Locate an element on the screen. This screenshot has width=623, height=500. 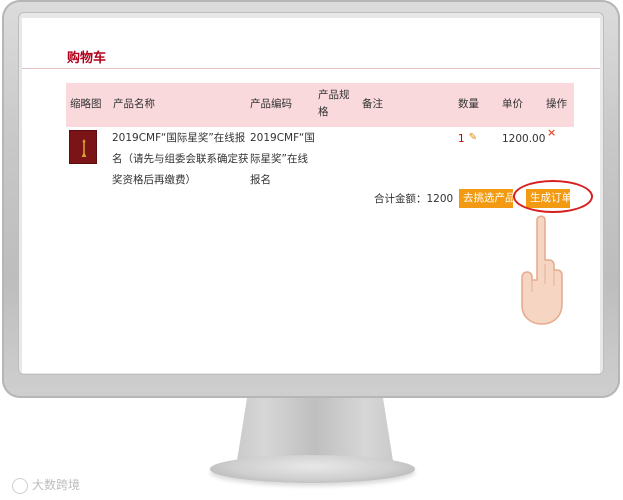
highlight-ring is located at coordinates (553, 196).